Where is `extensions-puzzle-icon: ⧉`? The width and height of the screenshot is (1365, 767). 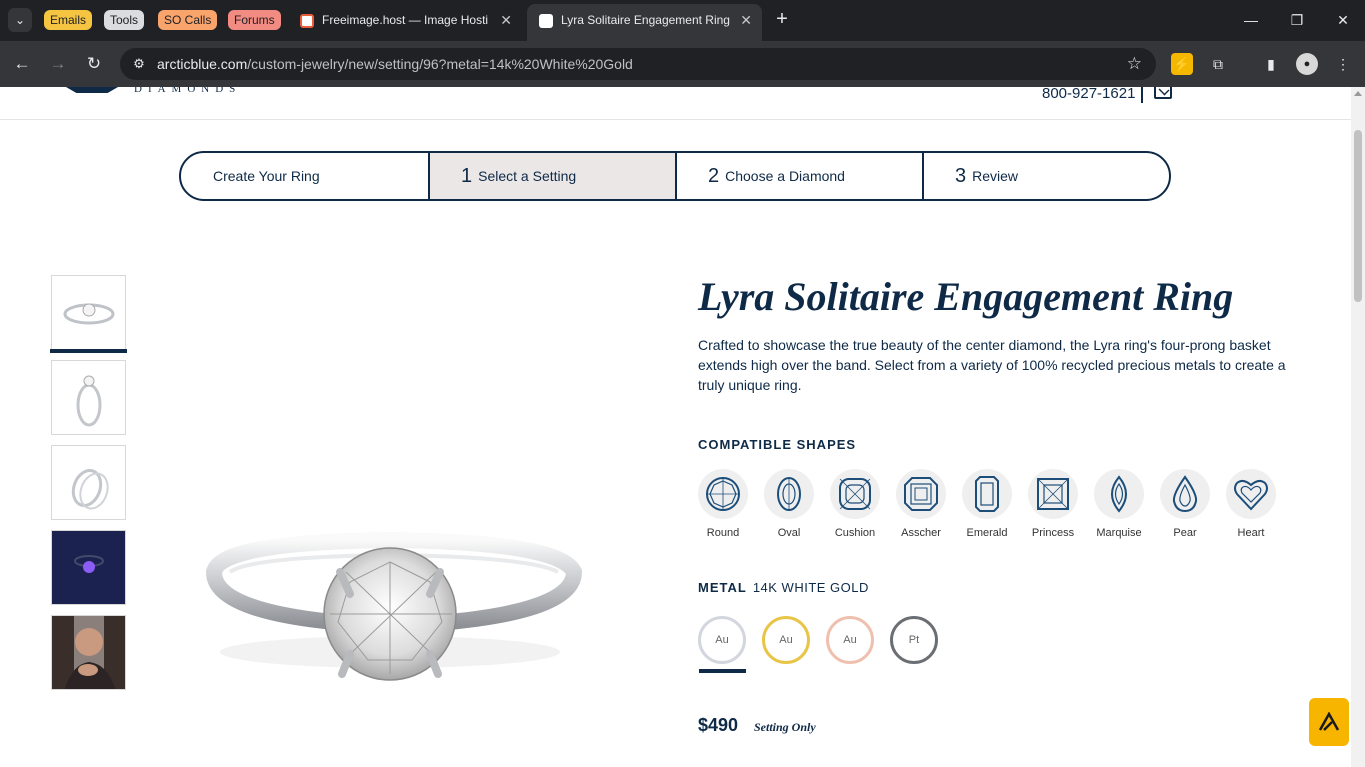 extensions-puzzle-icon: ⧉ is located at coordinates (1218, 64).